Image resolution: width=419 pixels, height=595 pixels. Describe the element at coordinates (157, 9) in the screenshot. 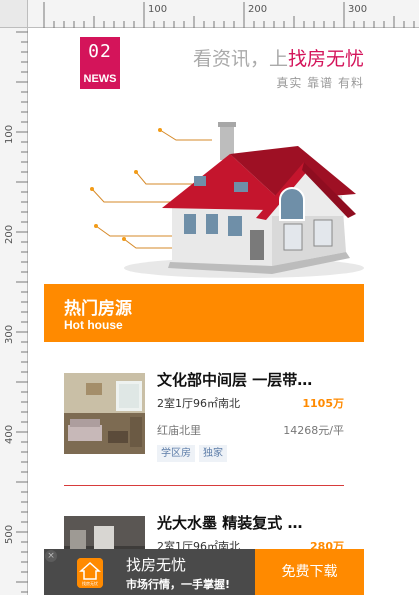

I see `ruler-label-100: 100` at that location.